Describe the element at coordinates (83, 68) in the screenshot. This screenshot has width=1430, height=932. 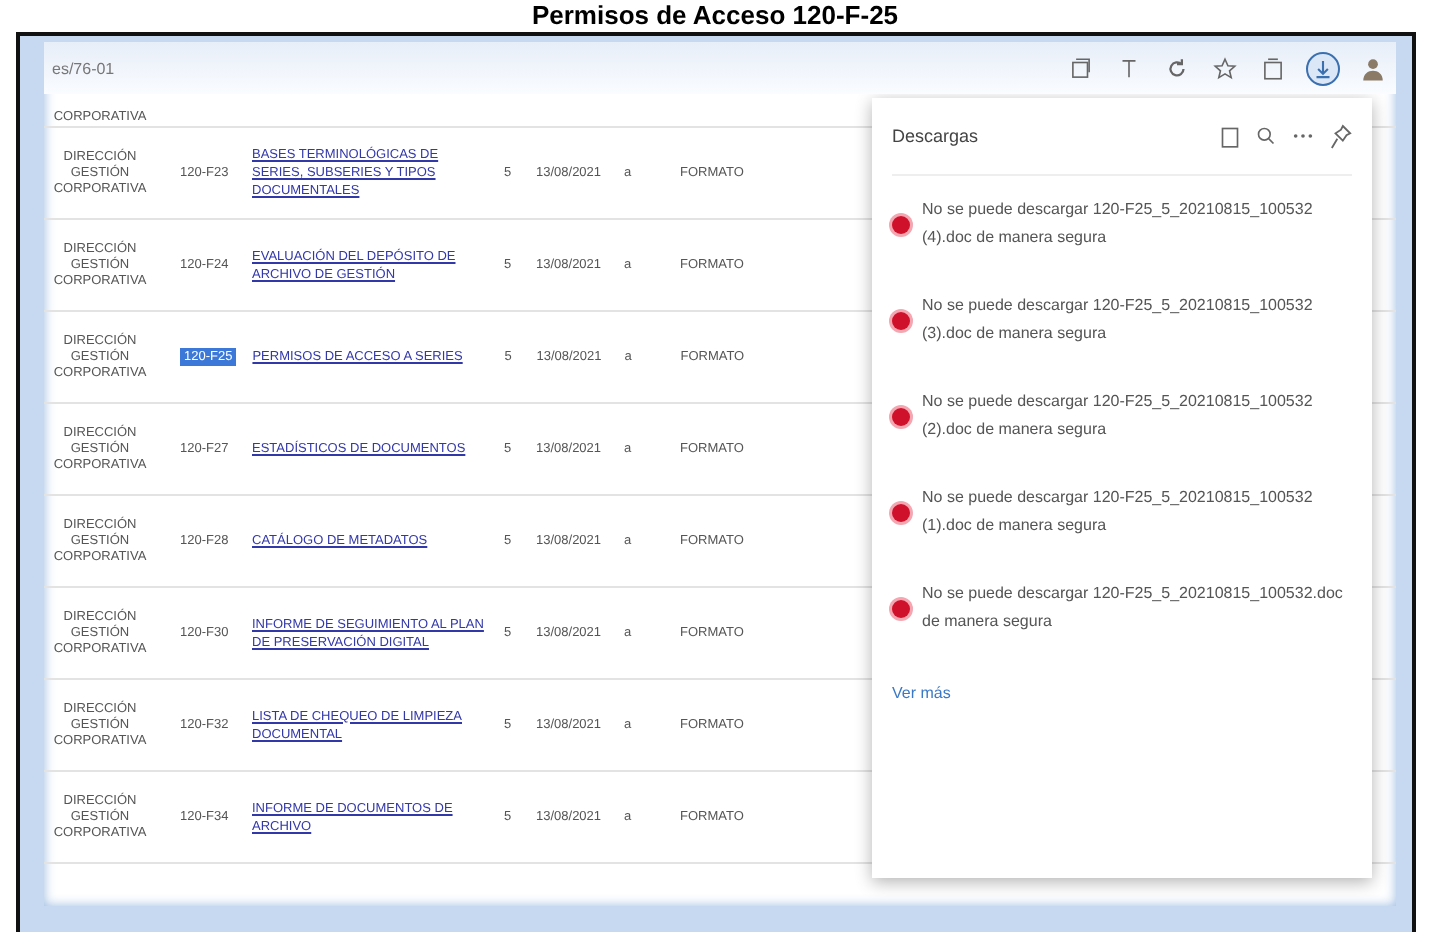
I see `address-text: es/76-01` at that location.